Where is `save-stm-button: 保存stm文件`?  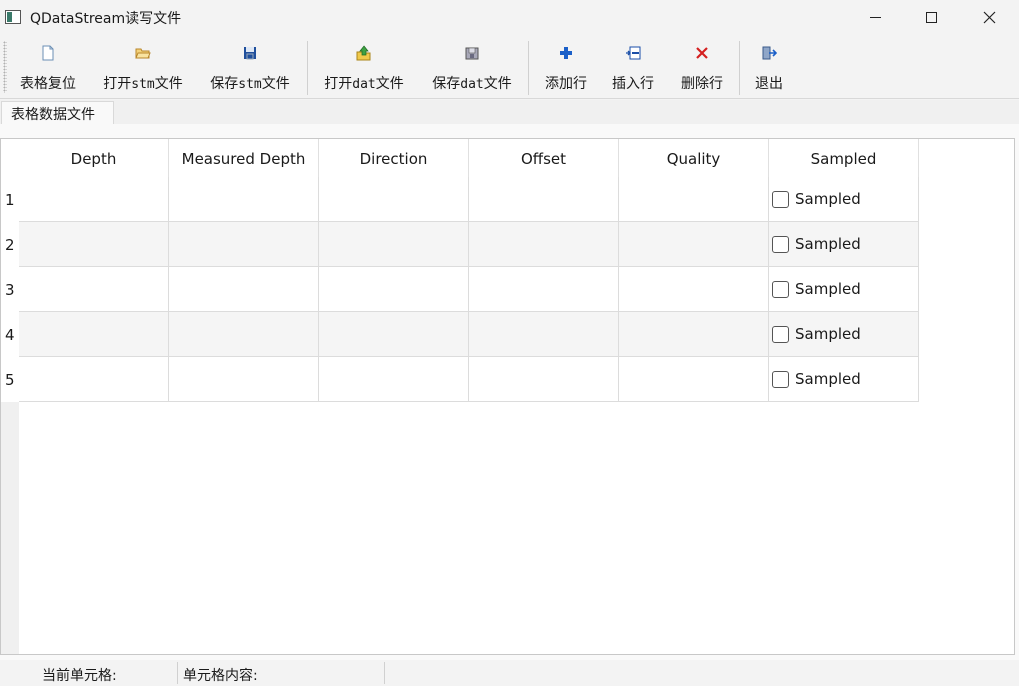
save-stm-button: 保存stm文件 is located at coordinates (250, 66).